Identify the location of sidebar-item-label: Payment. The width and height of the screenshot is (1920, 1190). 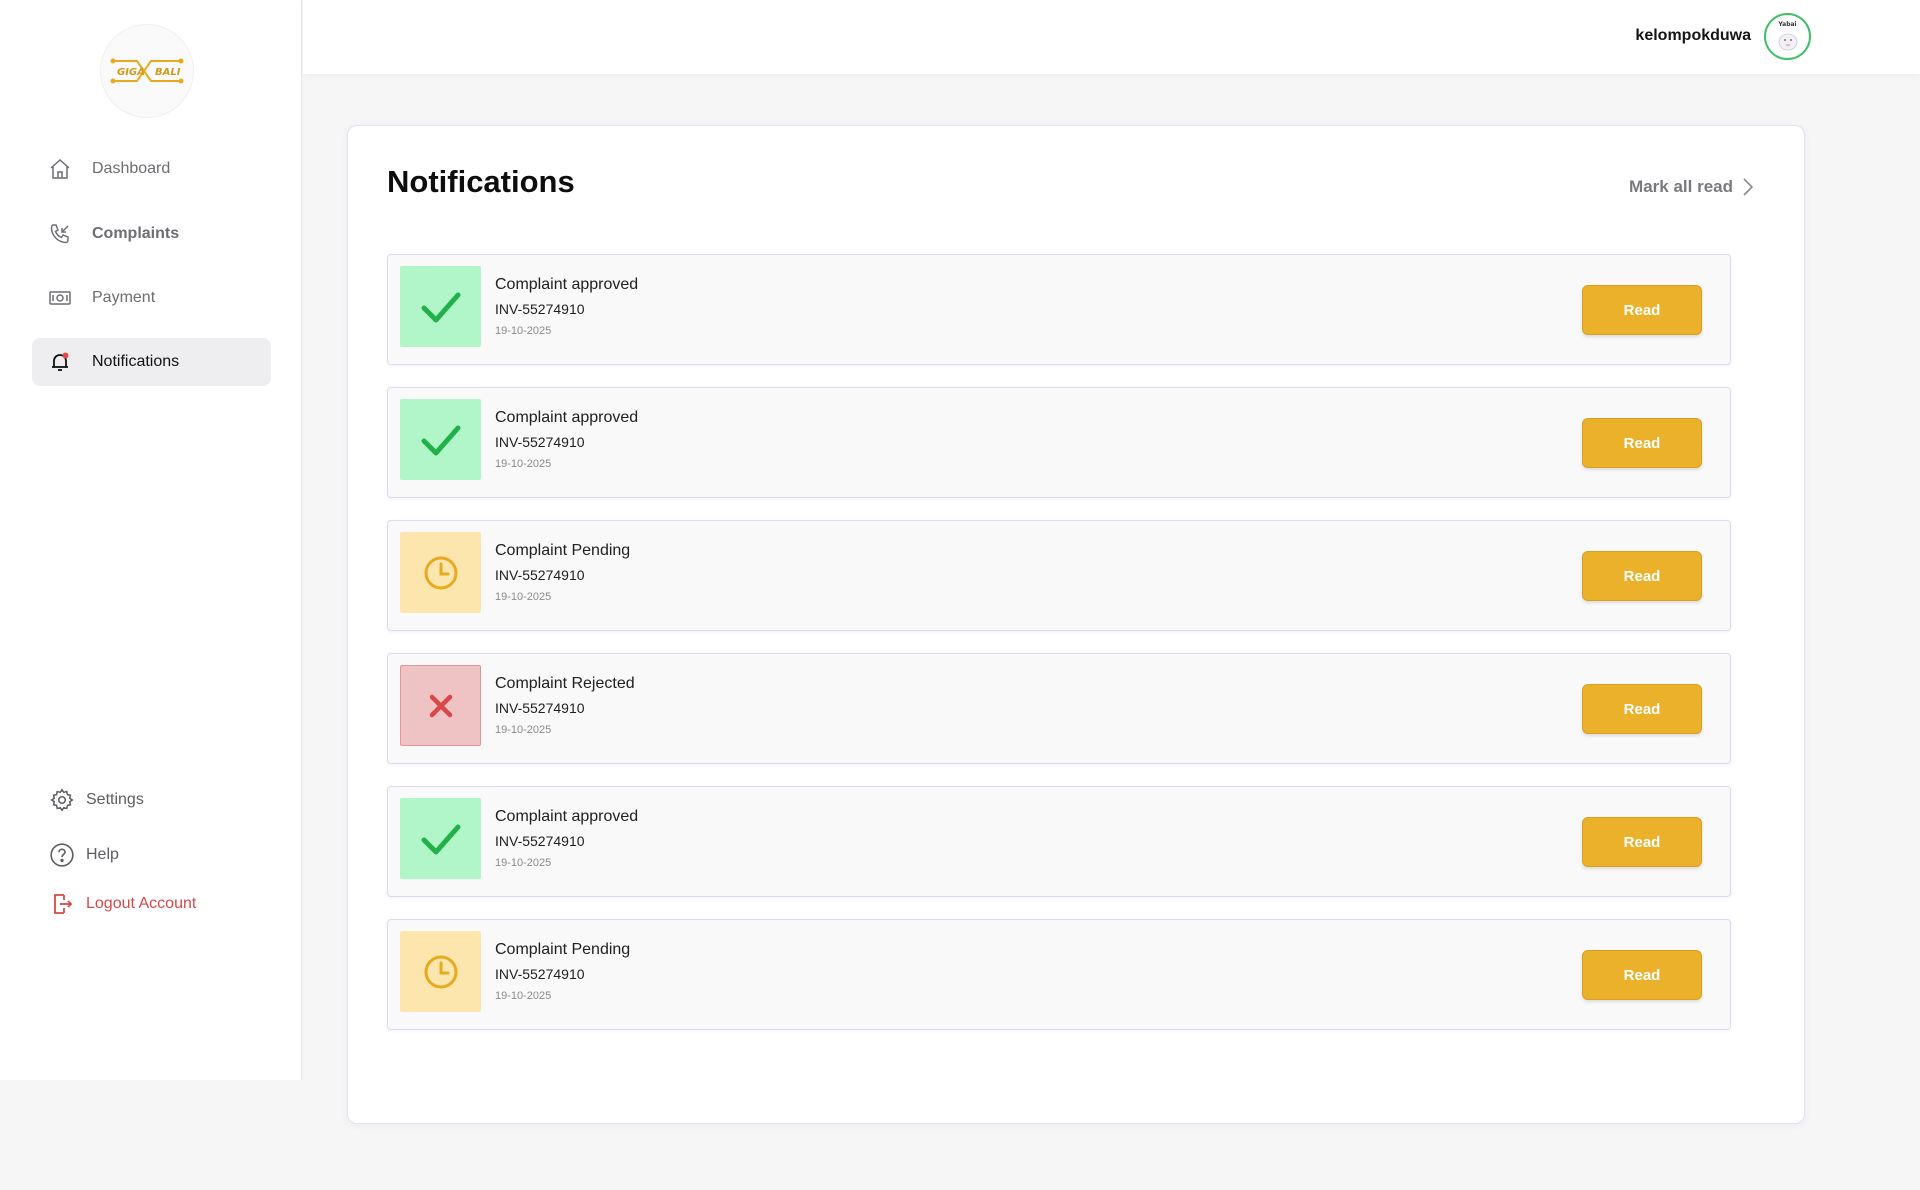
(124, 297).